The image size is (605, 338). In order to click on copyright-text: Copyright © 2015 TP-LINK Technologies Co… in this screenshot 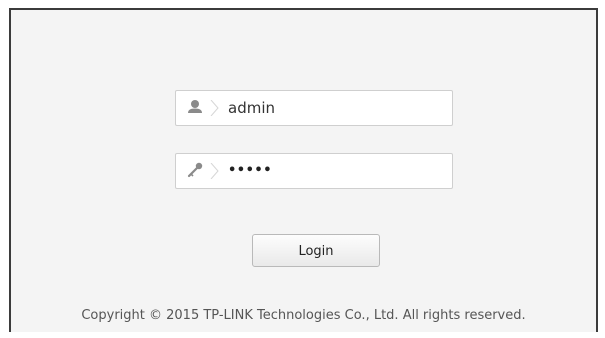, I will do `click(303, 315)`.